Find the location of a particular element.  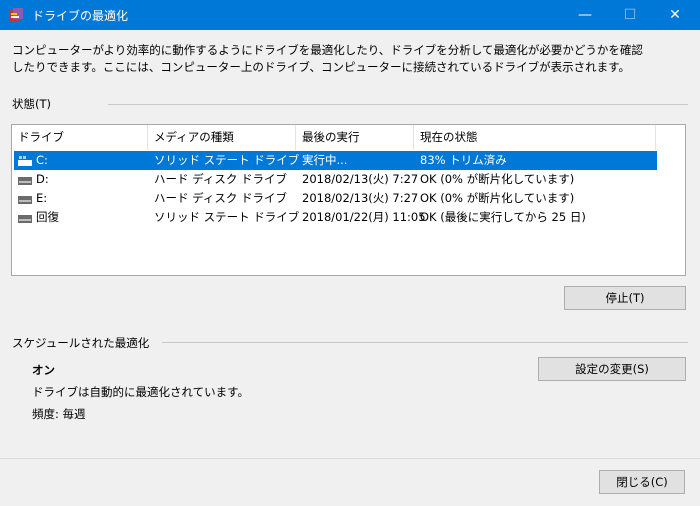

close-button: 閉じる(C) is located at coordinates (642, 482).